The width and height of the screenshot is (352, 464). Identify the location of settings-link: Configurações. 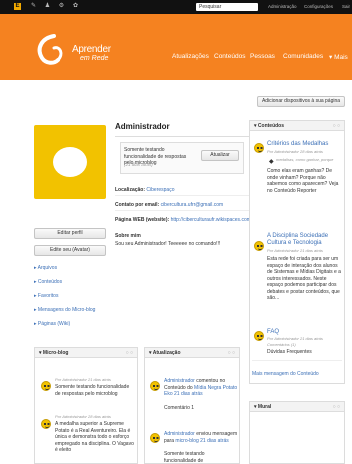
(318, 7).